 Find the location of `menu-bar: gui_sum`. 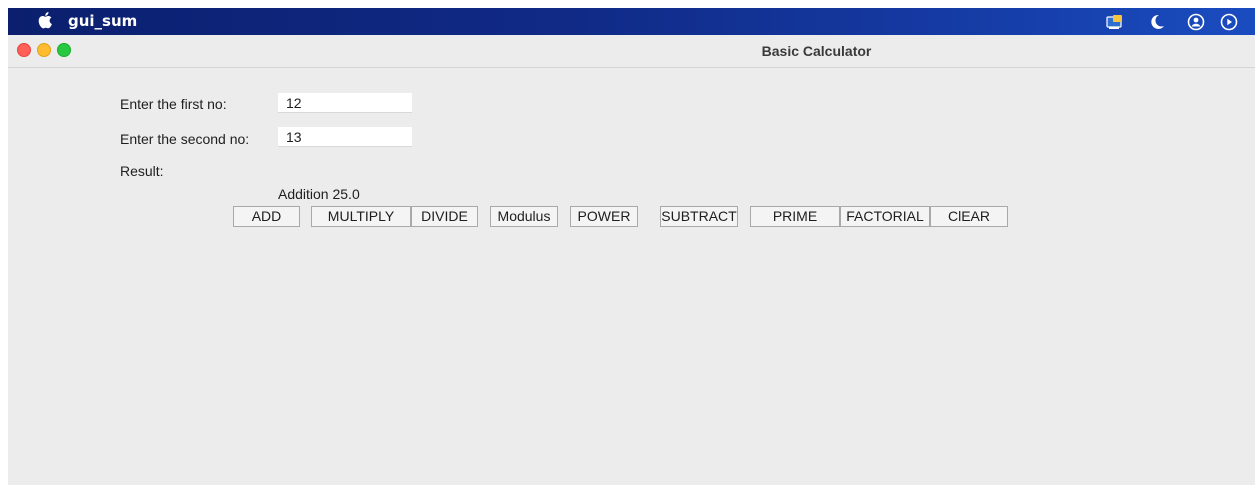

menu-bar: gui_sum is located at coordinates (631, 21).